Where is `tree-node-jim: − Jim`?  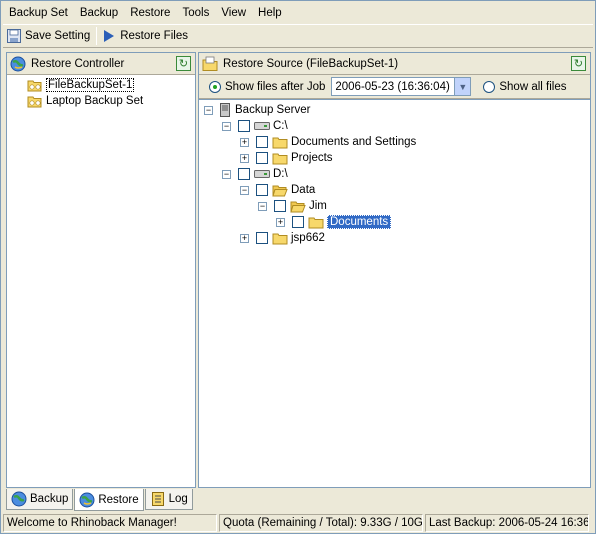
tree-node-jim: − Jim is located at coordinates (292, 206).